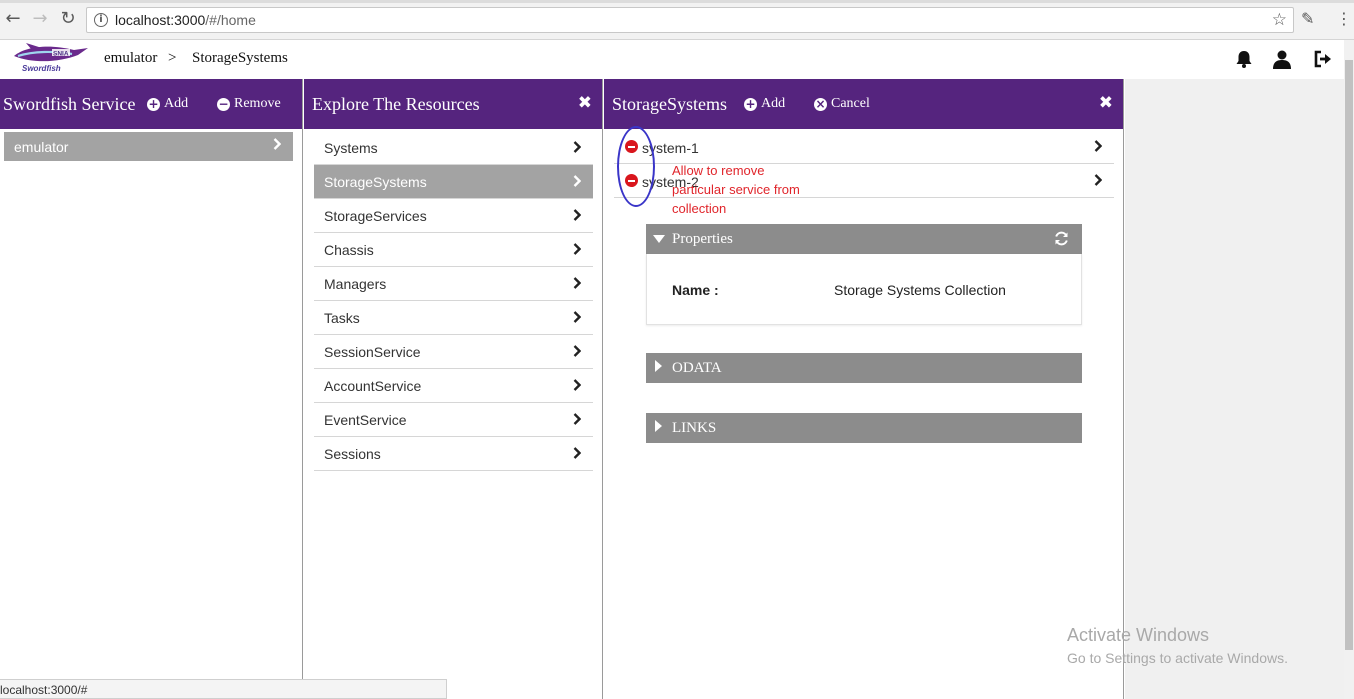 Image resolution: width=1354 pixels, height=699 pixels. Describe the element at coordinates (864, 147) in the screenshot. I see `system-item: system-1` at that location.